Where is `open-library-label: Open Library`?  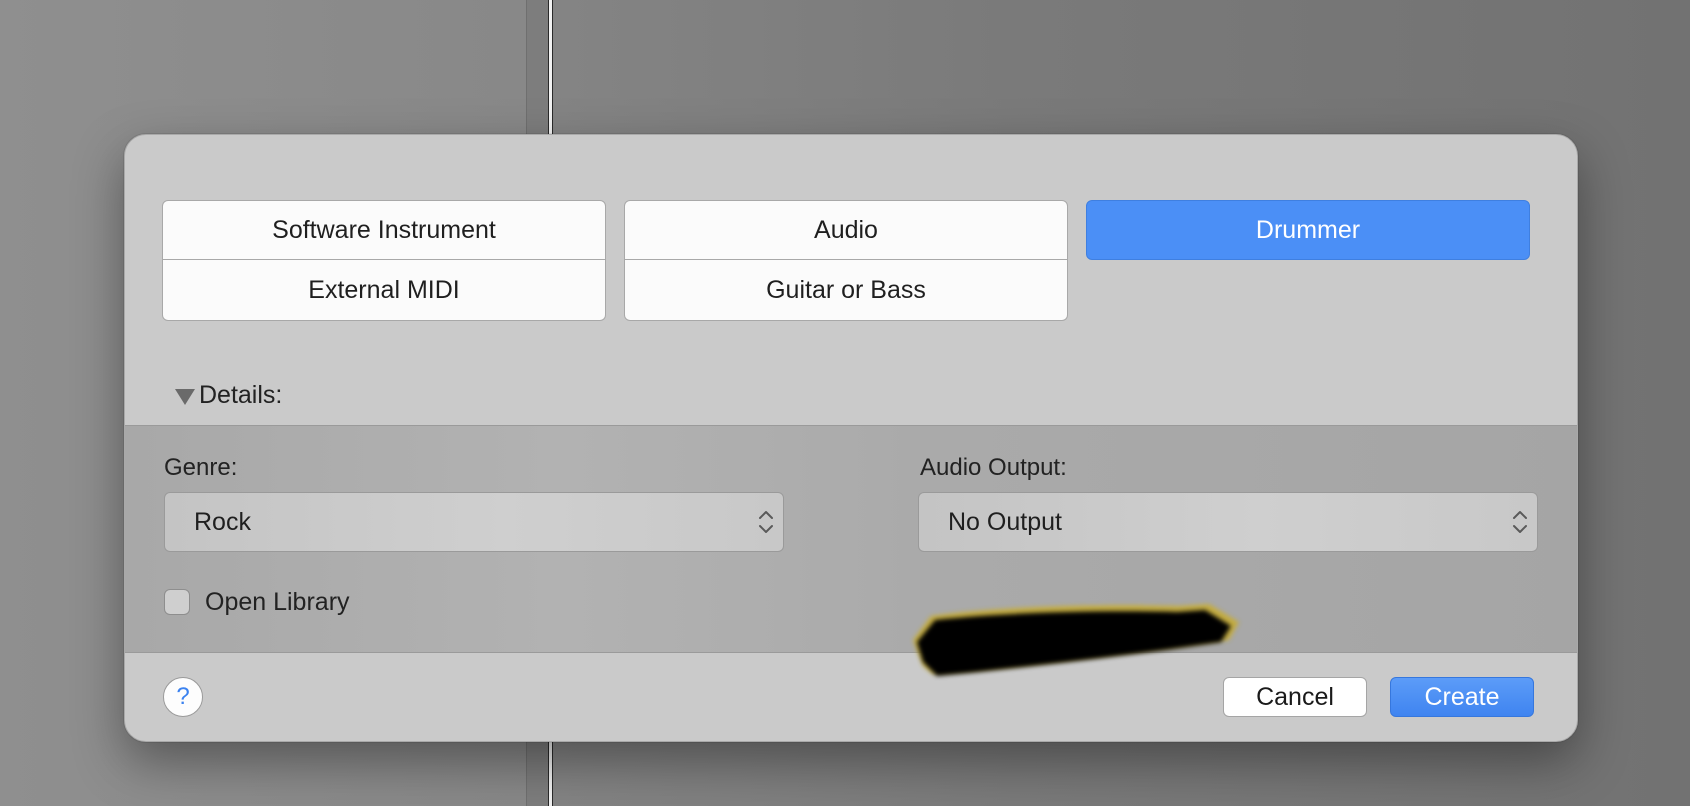 open-library-label: Open Library is located at coordinates (277, 602).